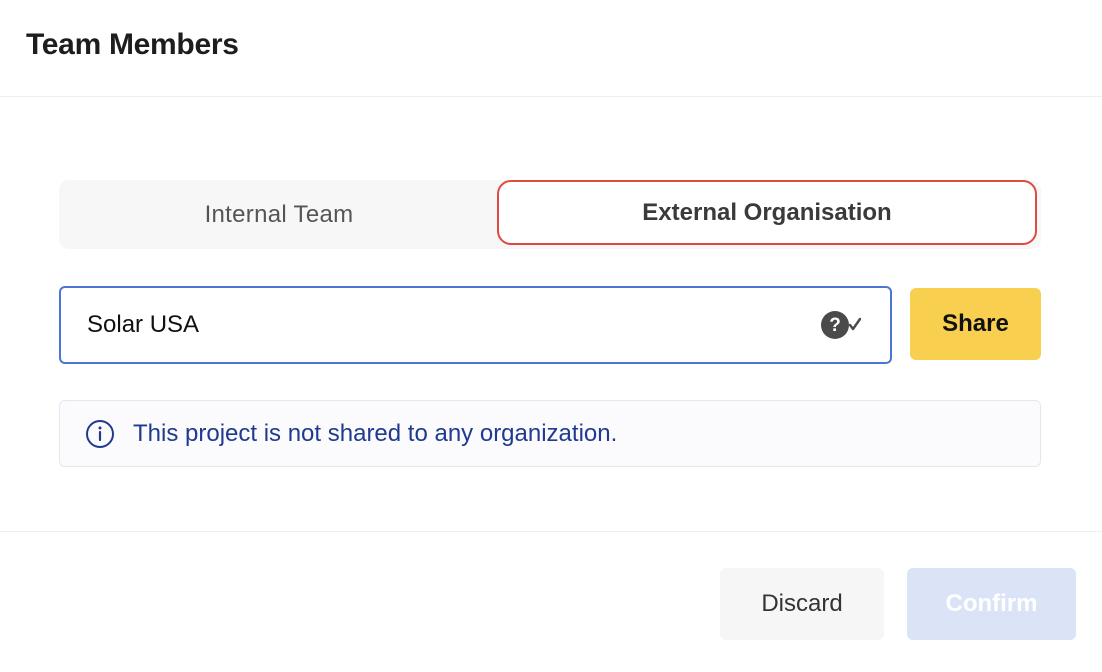 This screenshot has height=672, width=1102. I want to click on help-check-icon: ?, so click(842, 325).